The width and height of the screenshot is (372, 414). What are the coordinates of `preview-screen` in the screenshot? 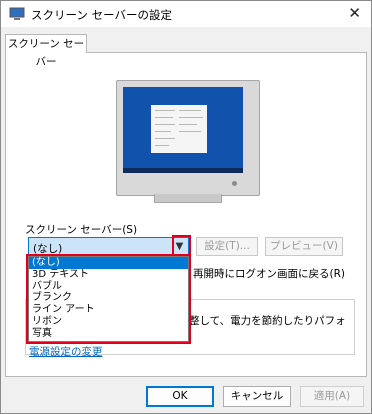 It's located at (183, 130).